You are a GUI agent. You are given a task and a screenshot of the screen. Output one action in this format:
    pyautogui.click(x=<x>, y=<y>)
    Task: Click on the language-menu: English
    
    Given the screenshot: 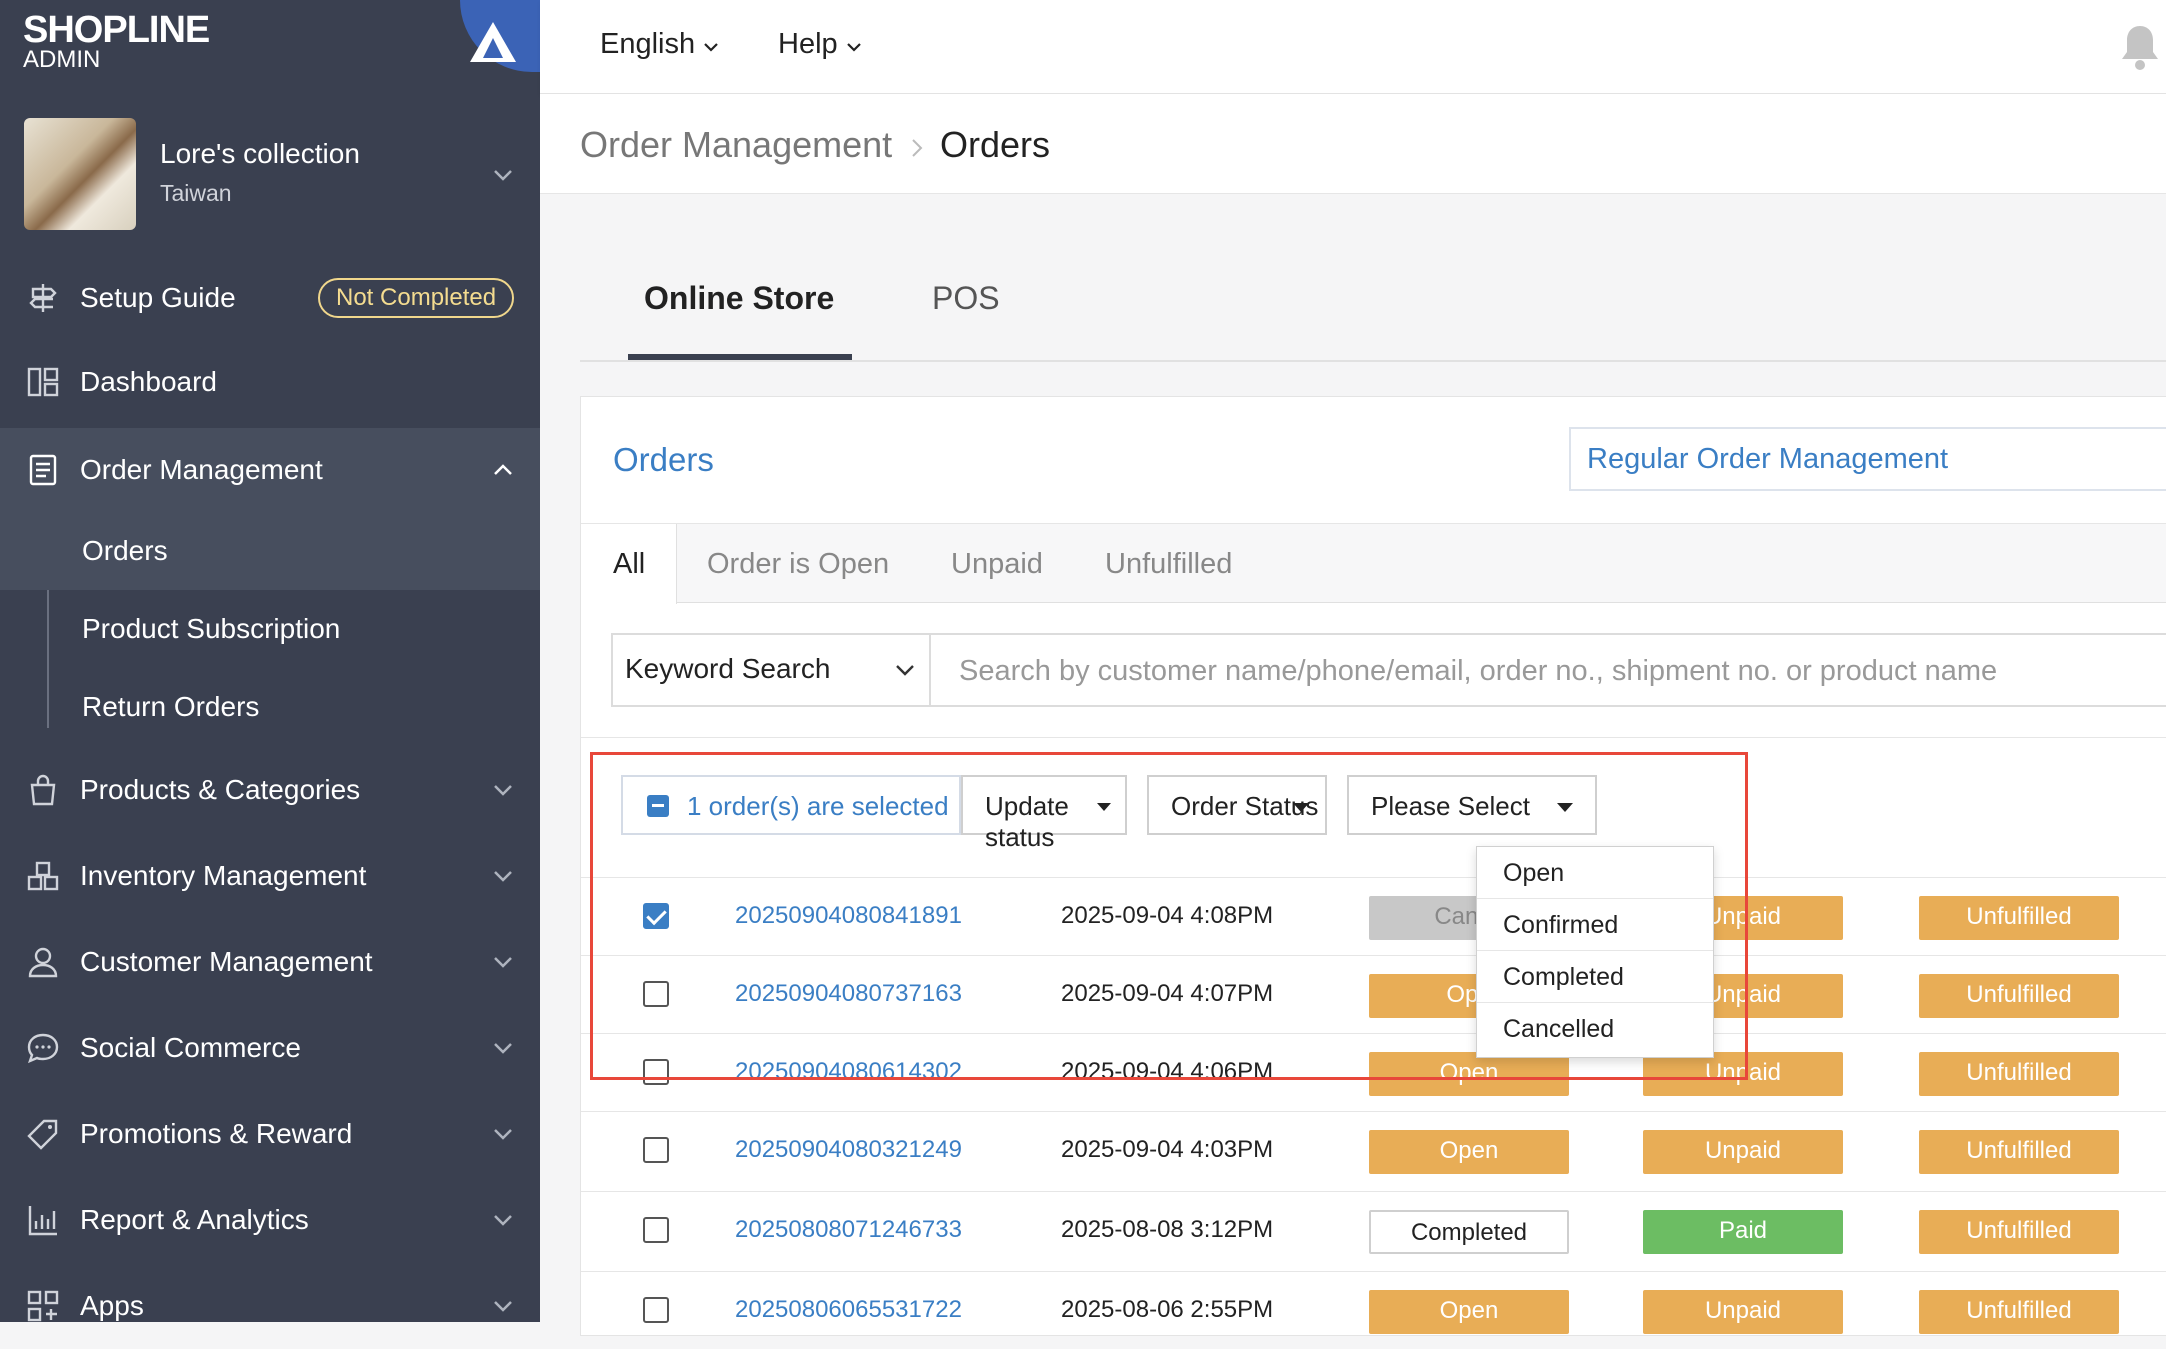 What is the action you would take?
    pyautogui.click(x=659, y=44)
    